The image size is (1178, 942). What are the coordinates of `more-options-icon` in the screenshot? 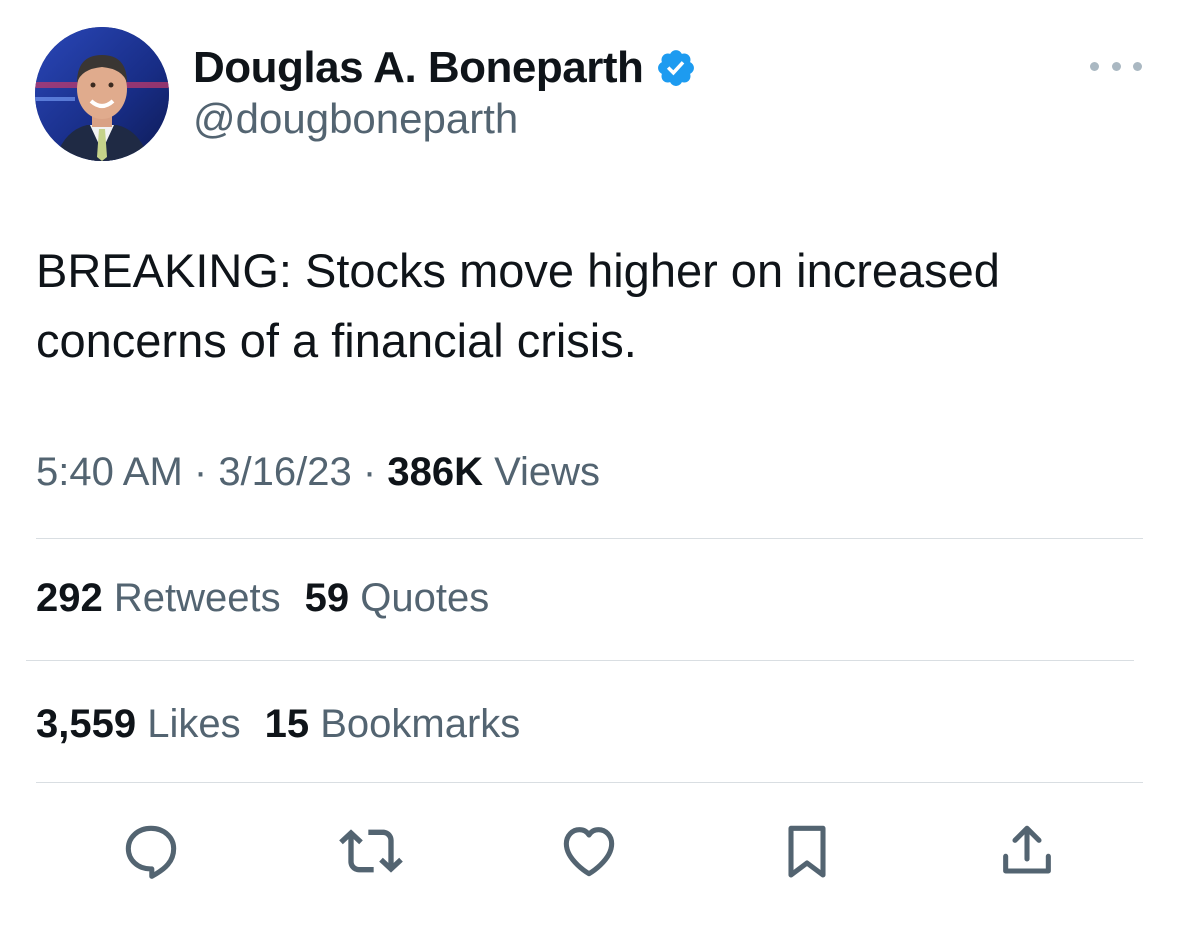 It's located at (1116, 66).